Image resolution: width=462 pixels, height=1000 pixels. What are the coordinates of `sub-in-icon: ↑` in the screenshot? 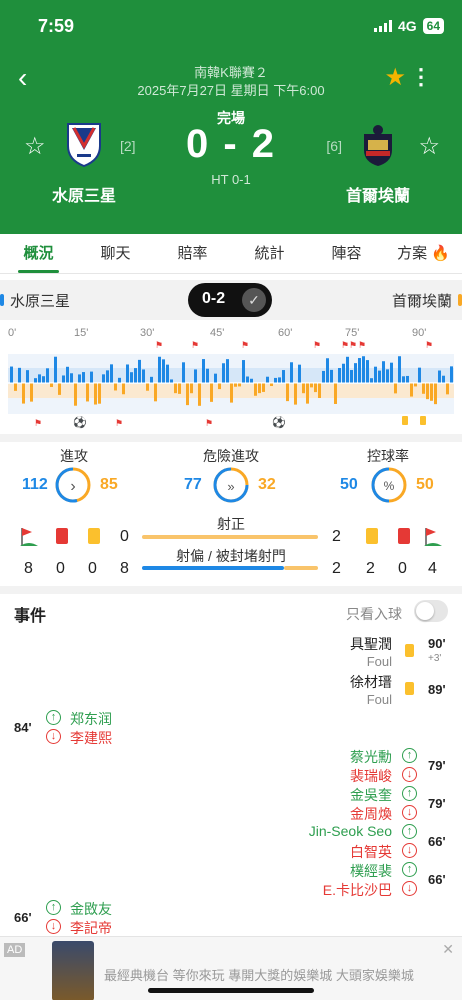 It's located at (409, 793).